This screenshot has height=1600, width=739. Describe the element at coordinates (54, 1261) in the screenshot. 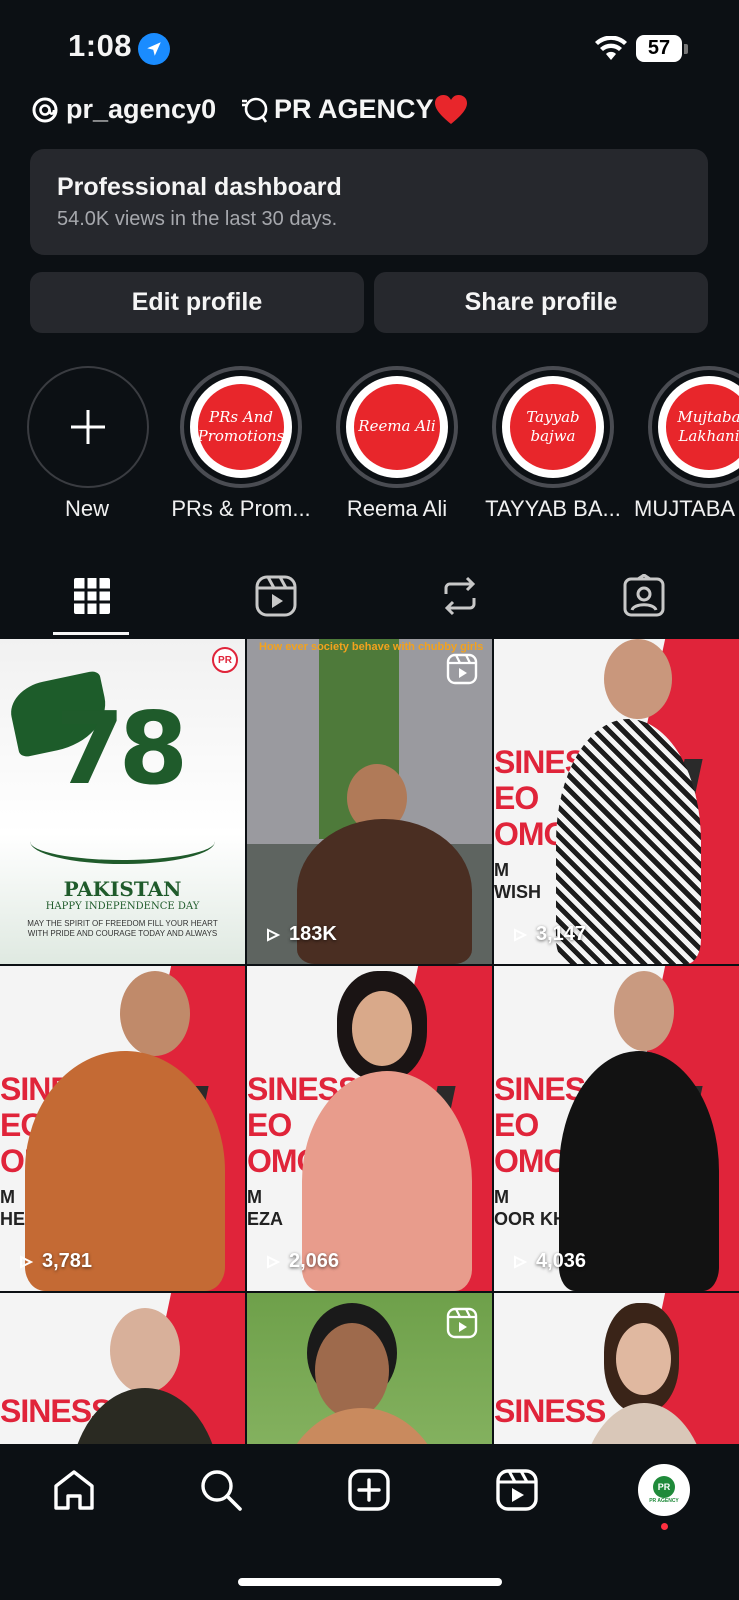

I see `view-count: 3,781` at that location.